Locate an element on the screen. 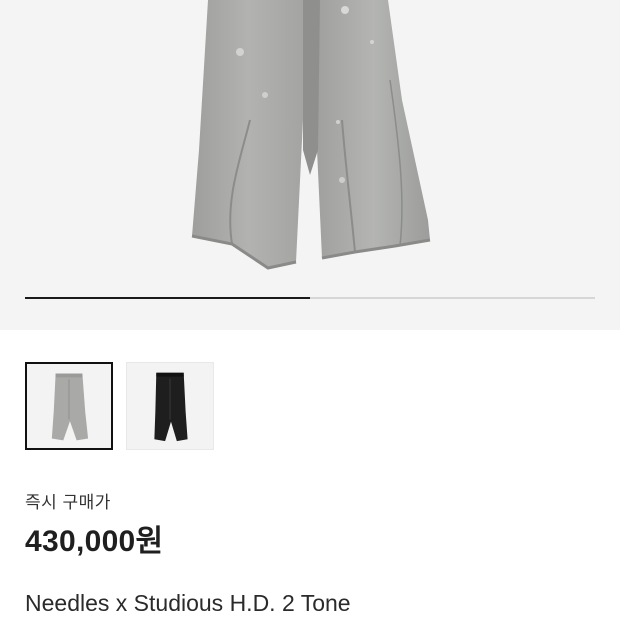 The width and height of the screenshot is (620, 620). product-title: Needles x Studious H.D. 2 Tone is located at coordinates (188, 603).